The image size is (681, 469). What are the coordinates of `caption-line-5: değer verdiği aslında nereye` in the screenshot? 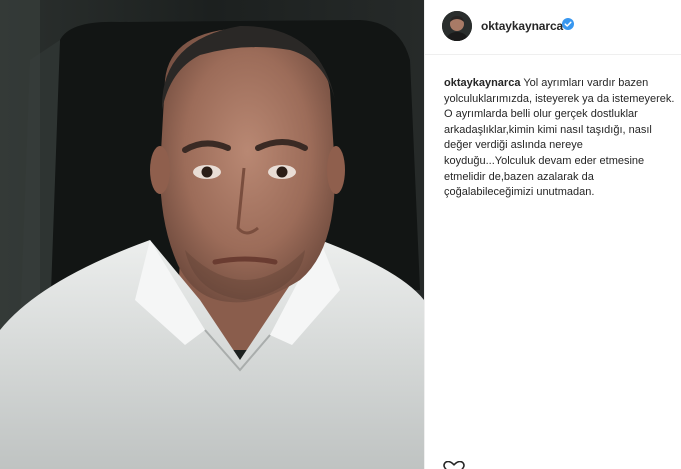 It's located at (513, 145).